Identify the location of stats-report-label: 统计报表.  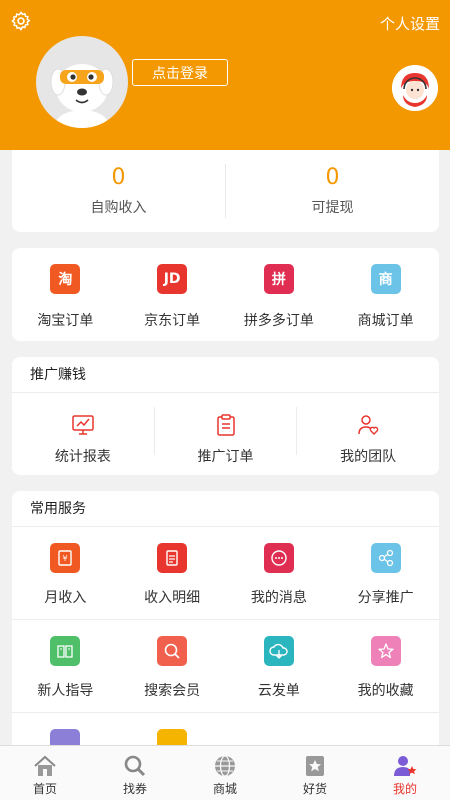
(82, 457).